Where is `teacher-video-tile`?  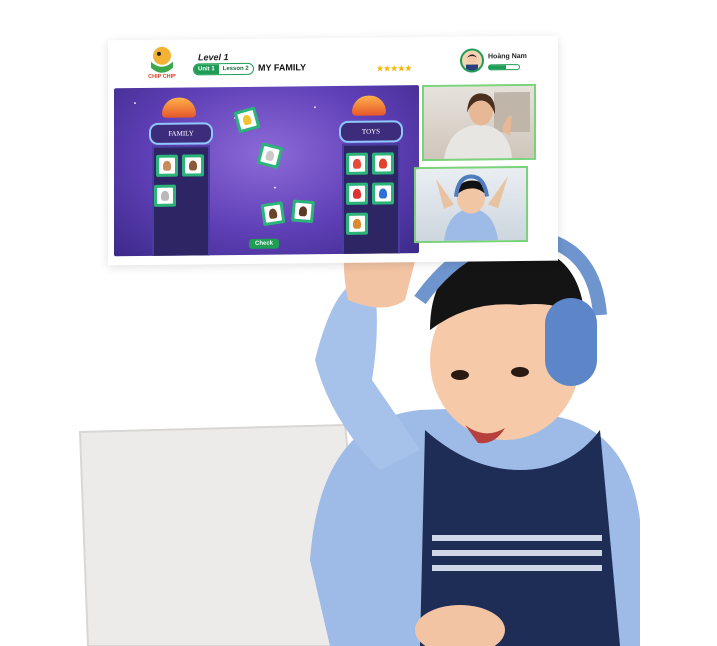
teacher-video-tile is located at coordinates (479, 122).